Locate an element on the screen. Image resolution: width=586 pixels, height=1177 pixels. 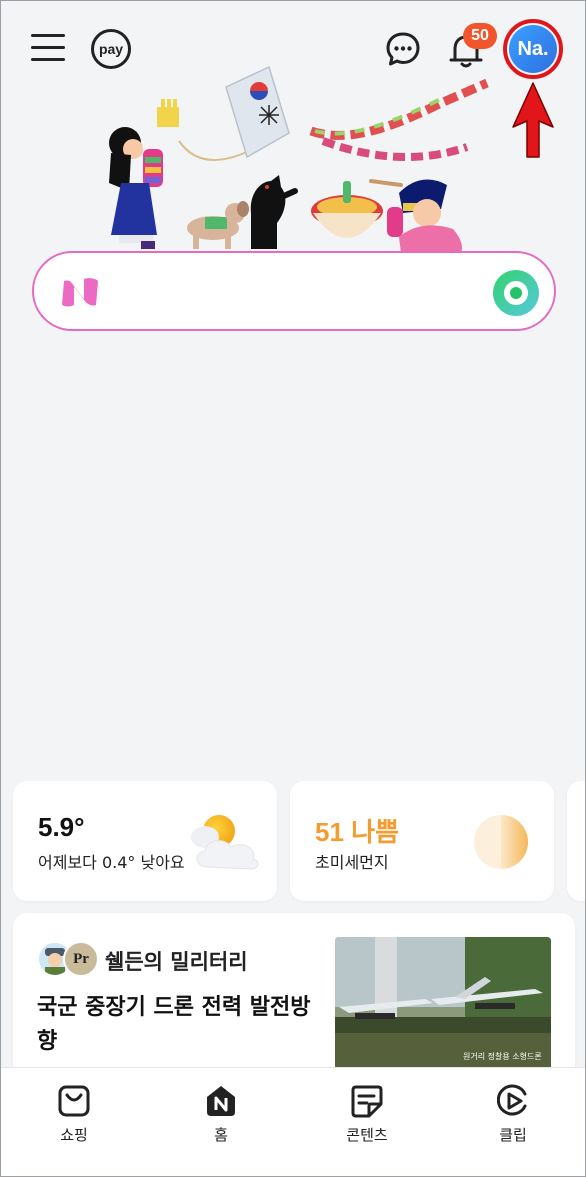
nav-home: 홈 is located at coordinates (221, 1122).